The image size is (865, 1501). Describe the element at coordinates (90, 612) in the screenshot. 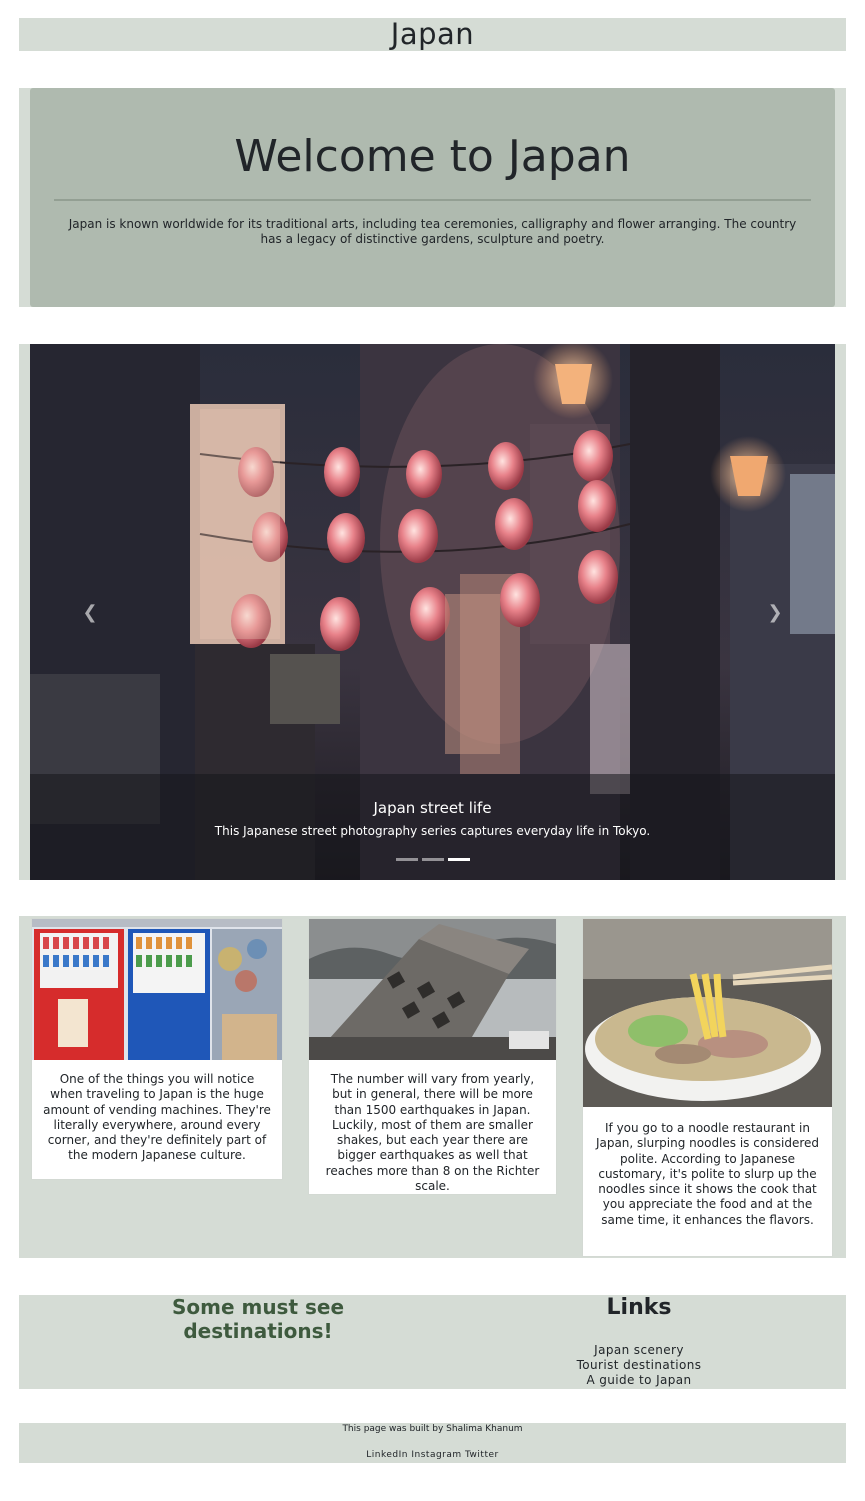

I see `chevron-left-icon: ❮` at that location.